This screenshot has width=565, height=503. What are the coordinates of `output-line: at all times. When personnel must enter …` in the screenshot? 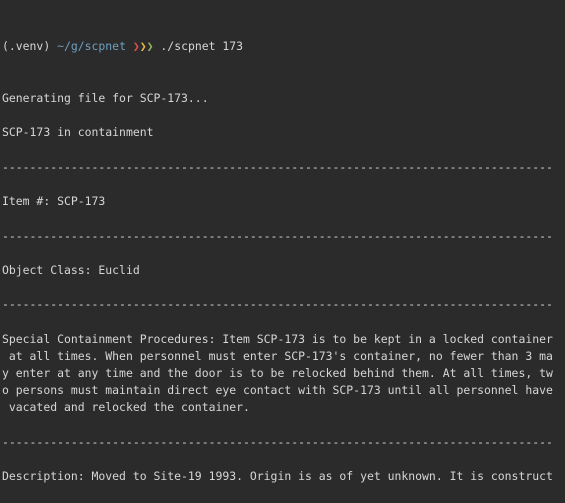 It's located at (277, 355).